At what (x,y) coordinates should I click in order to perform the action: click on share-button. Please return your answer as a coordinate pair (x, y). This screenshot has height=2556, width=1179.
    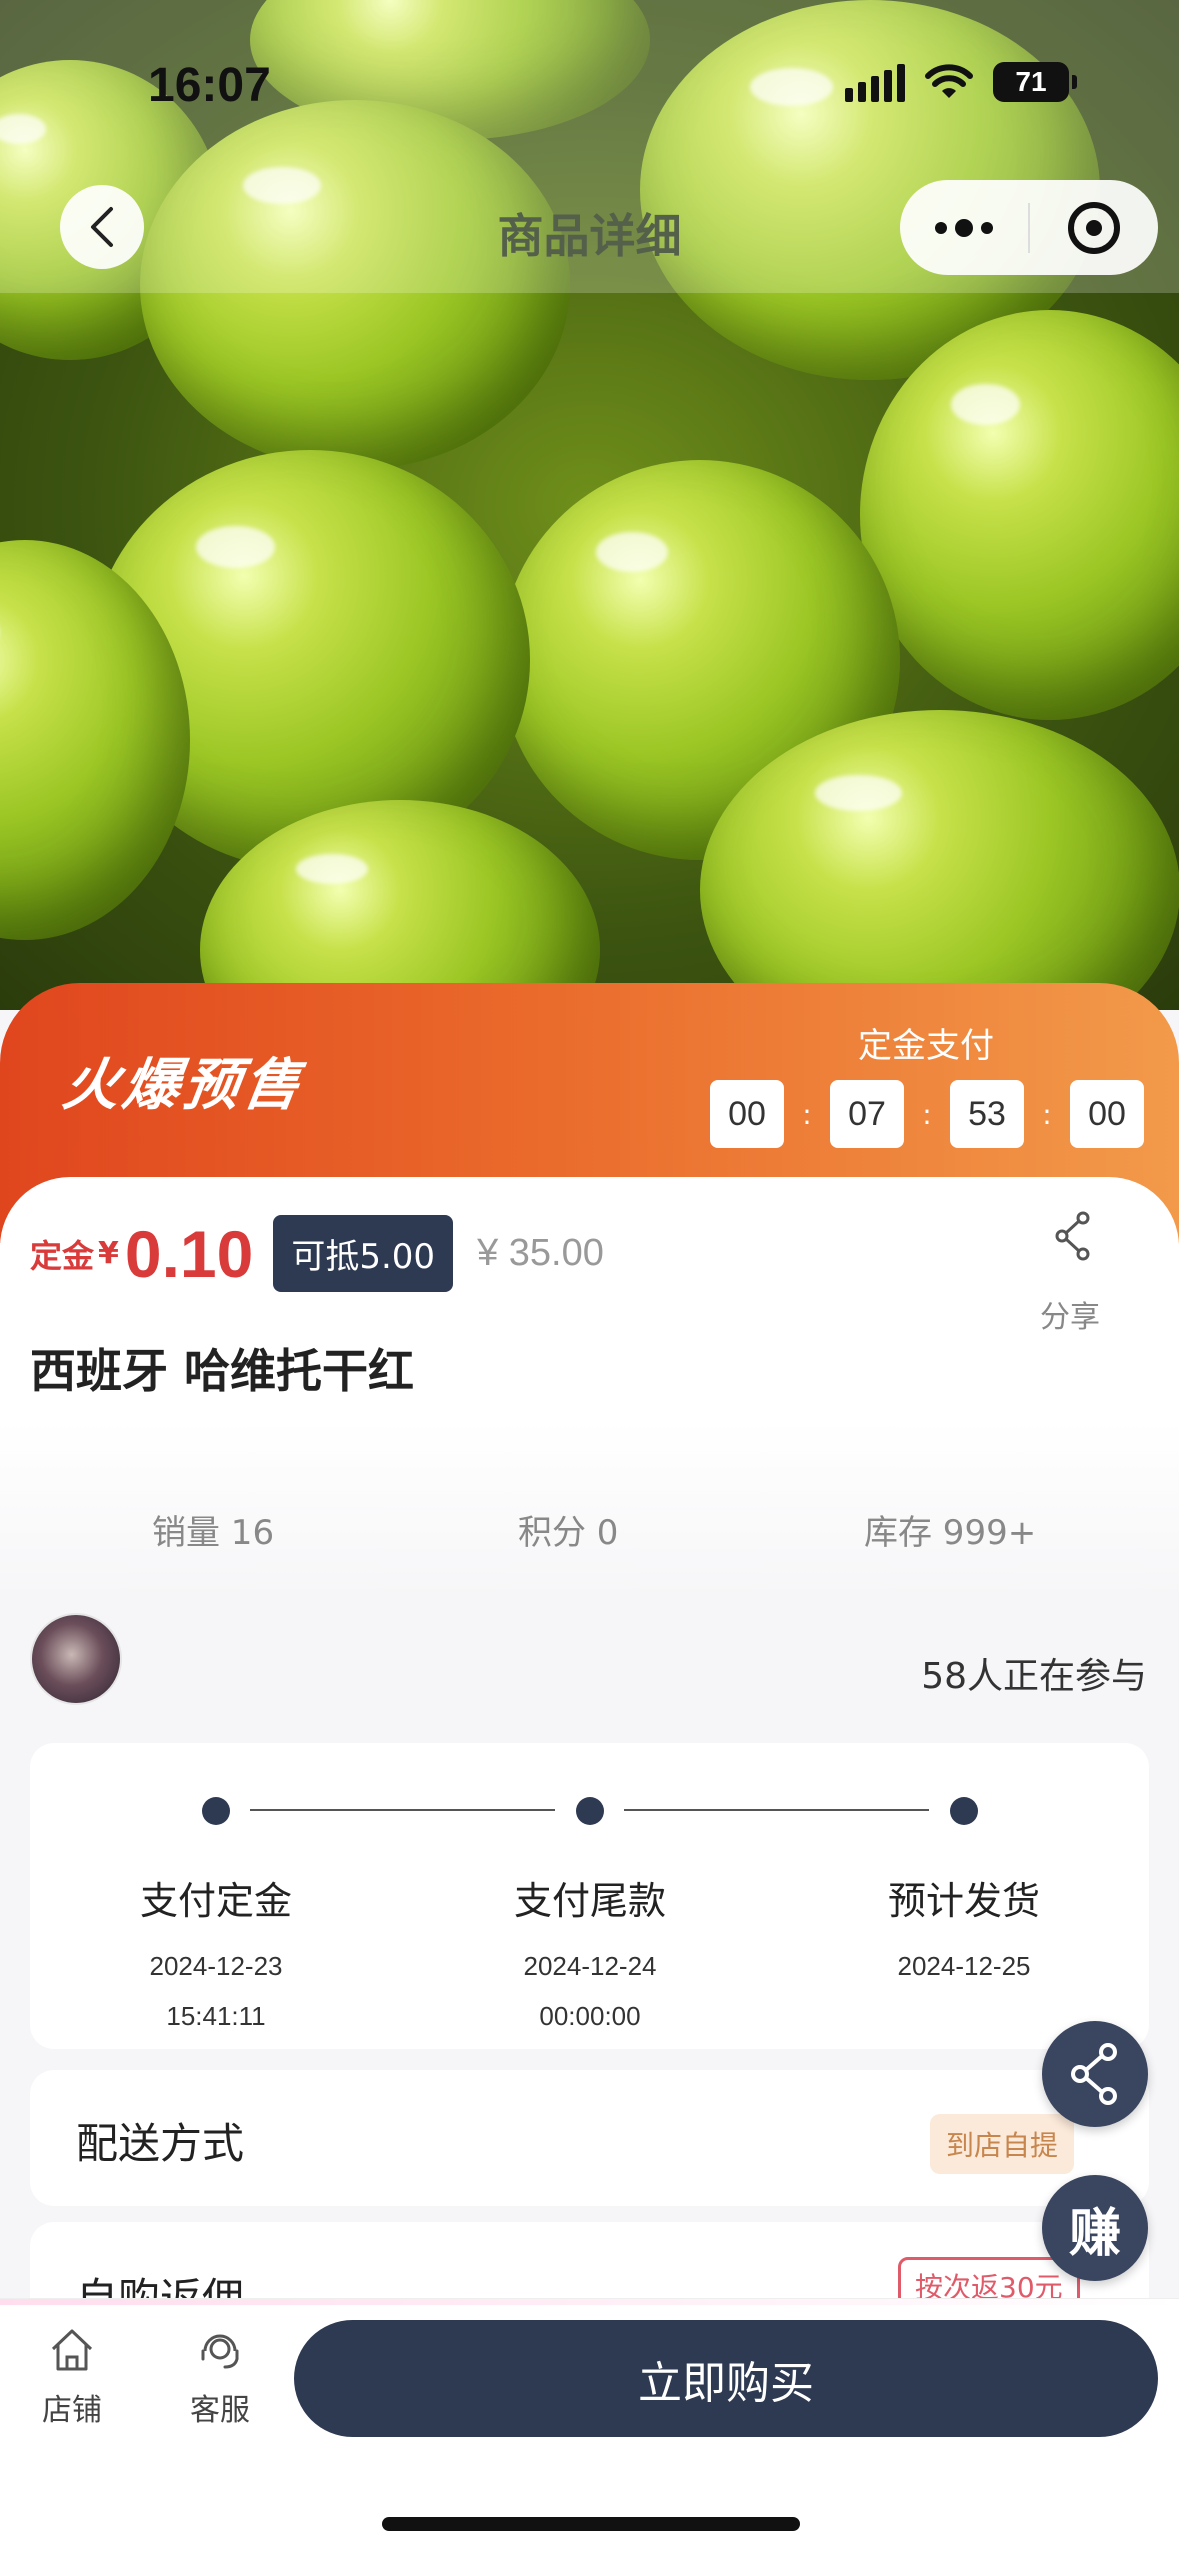
    Looking at the image, I should click on (1073, 1238).